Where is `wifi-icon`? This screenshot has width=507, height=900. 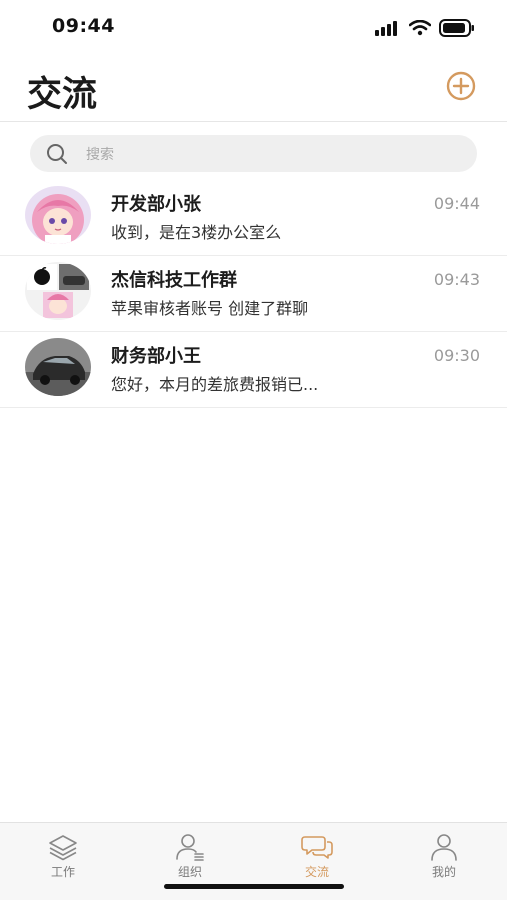
wifi-icon is located at coordinates (420, 28).